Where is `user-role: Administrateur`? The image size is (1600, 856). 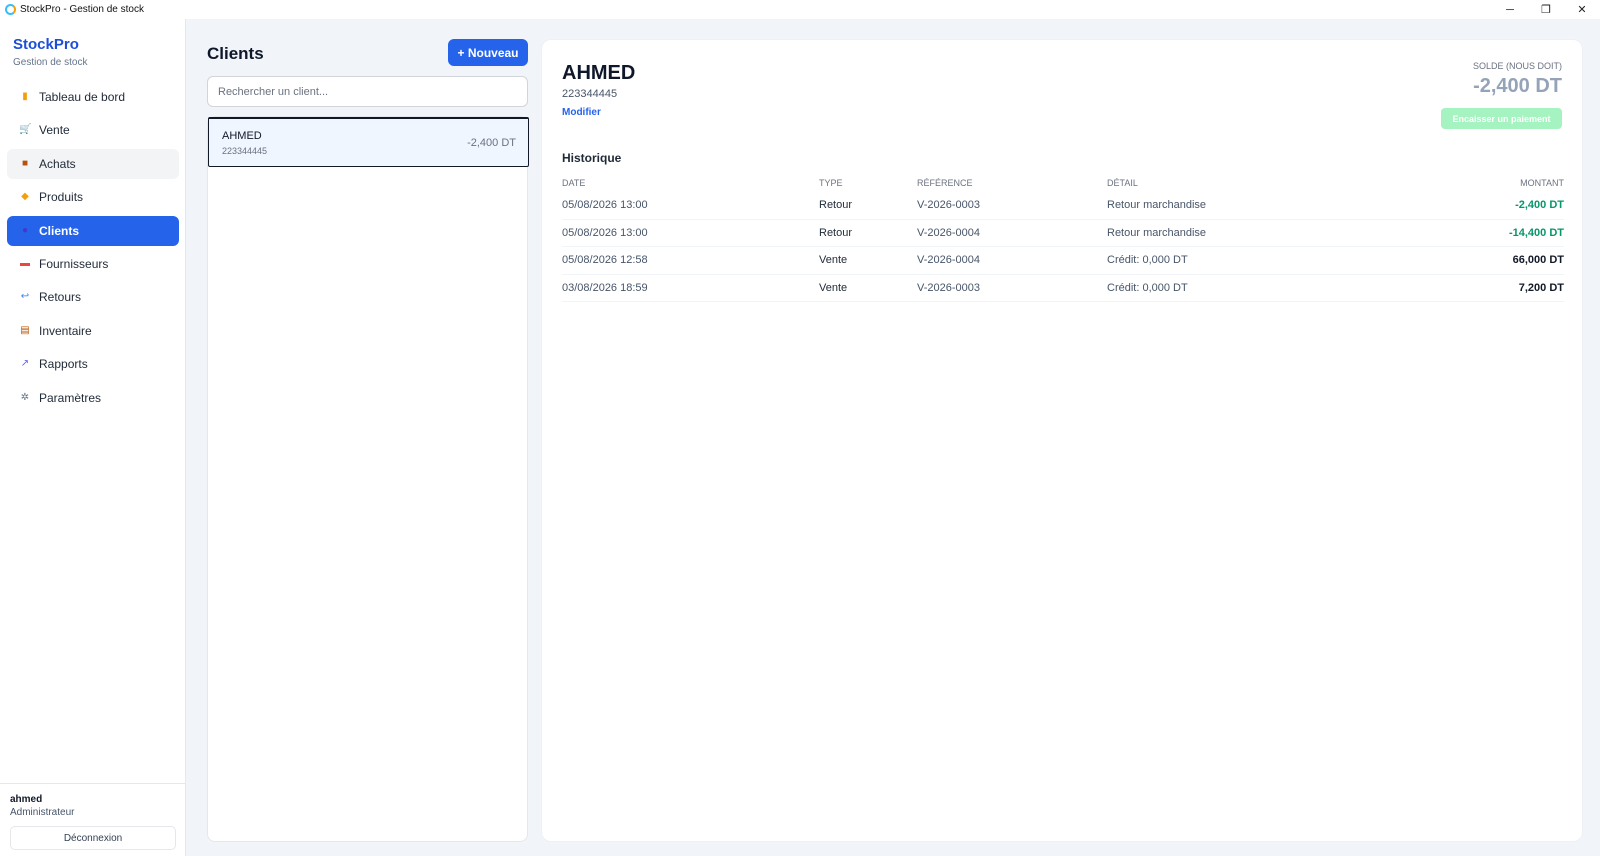 user-role: Administrateur is located at coordinates (42, 812).